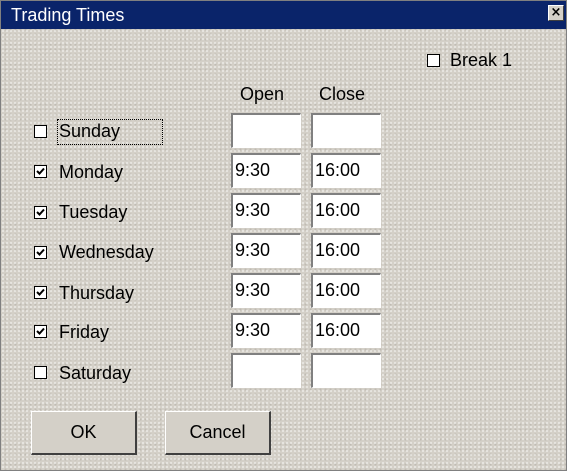 The width and height of the screenshot is (567, 471). Describe the element at coordinates (40, 292) in the screenshot. I see `day-checkbox-thursday` at that location.